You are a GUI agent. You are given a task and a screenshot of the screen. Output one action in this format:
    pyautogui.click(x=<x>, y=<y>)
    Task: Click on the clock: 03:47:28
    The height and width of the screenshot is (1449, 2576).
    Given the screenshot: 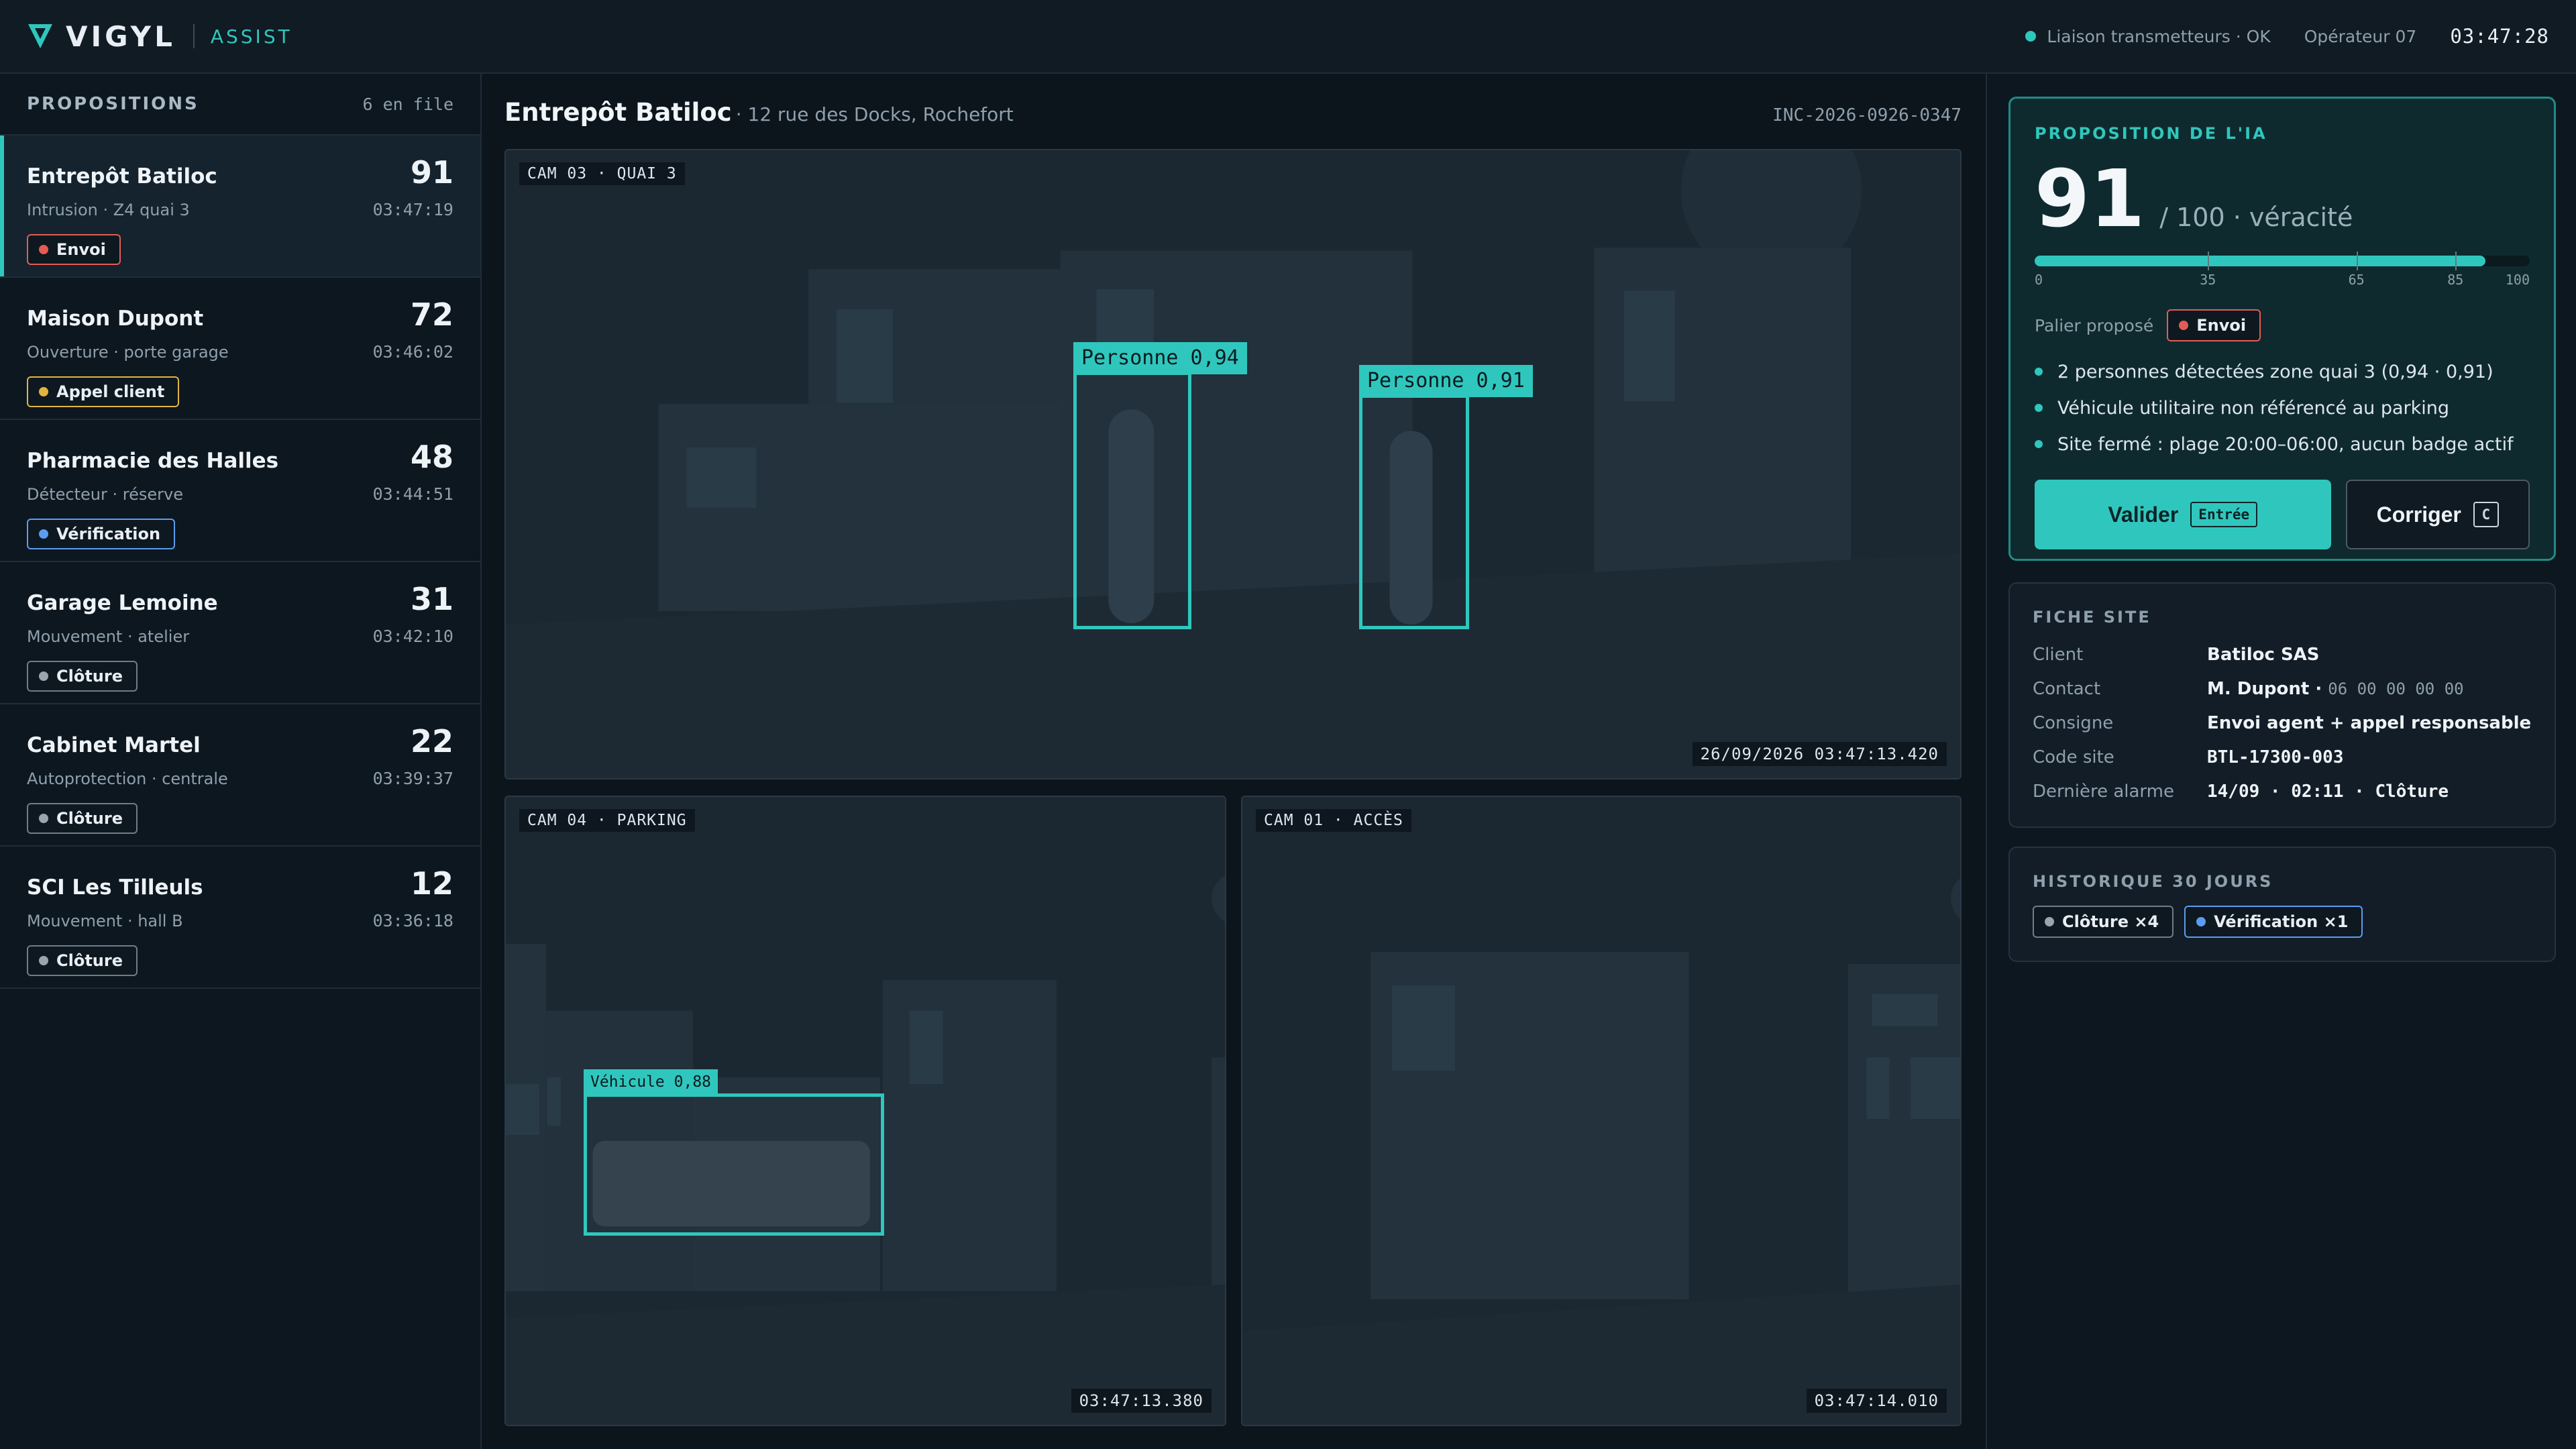 What is the action you would take?
    pyautogui.click(x=2499, y=36)
    